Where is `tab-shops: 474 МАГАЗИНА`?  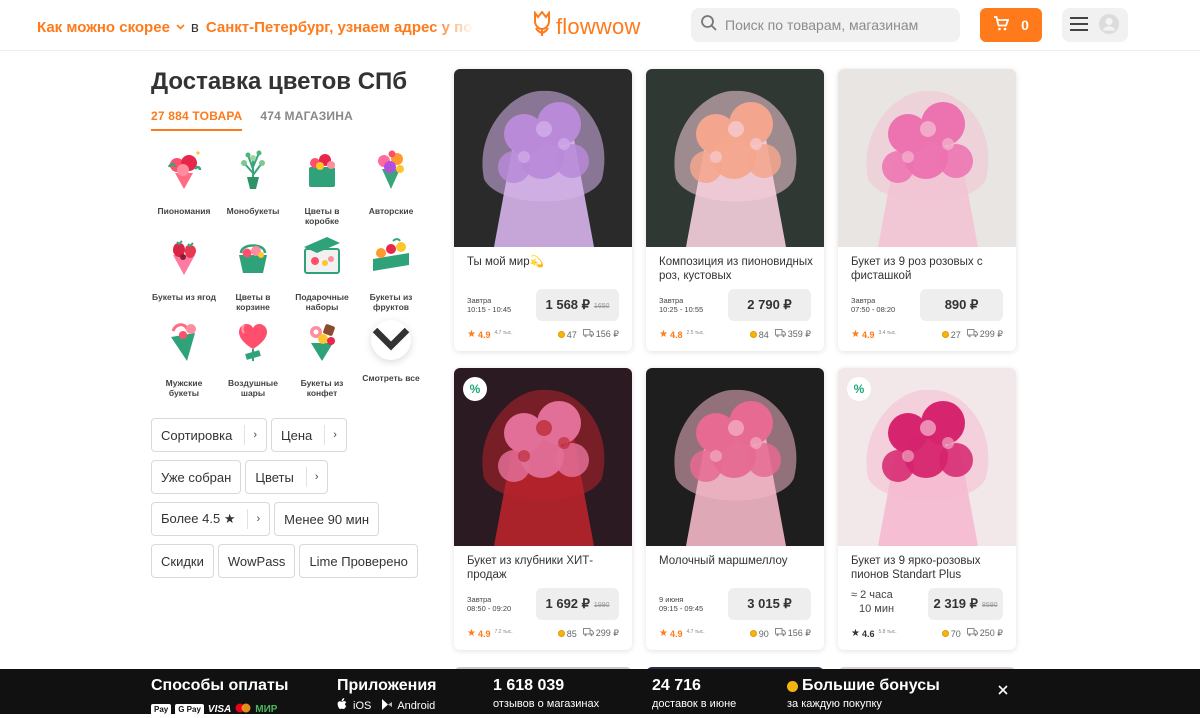
tab-shops: 474 МАГАЗИНА is located at coordinates (306, 120).